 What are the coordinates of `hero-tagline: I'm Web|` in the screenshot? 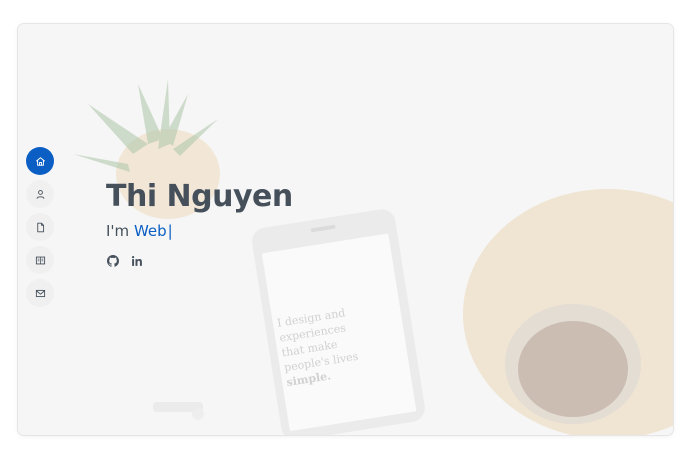 It's located at (199, 231).